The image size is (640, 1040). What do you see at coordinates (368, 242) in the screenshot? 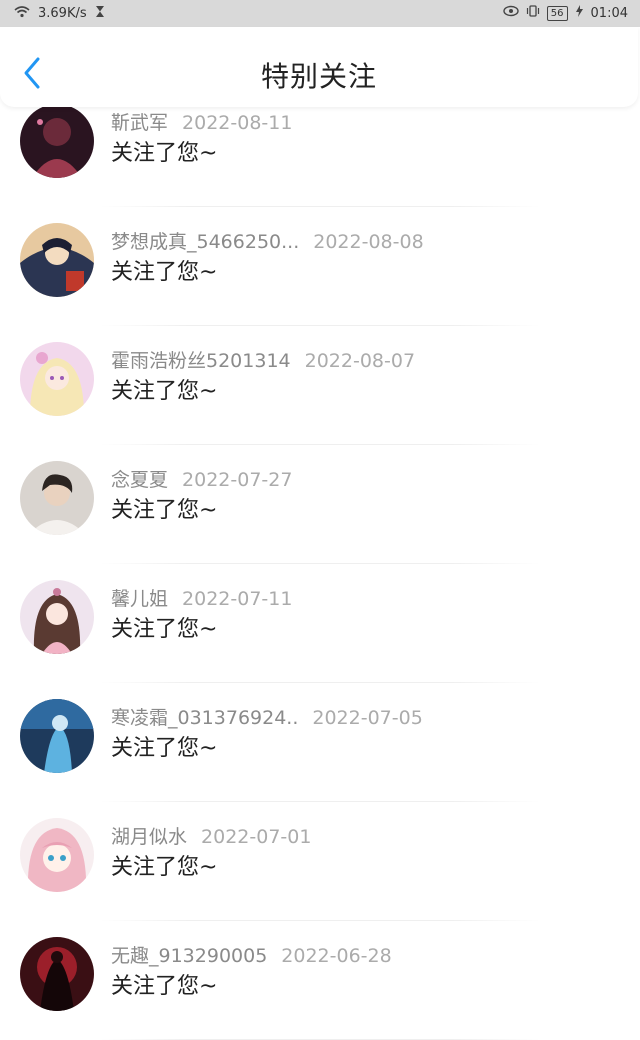
I see `date: 2022-08-08` at bounding box center [368, 242].